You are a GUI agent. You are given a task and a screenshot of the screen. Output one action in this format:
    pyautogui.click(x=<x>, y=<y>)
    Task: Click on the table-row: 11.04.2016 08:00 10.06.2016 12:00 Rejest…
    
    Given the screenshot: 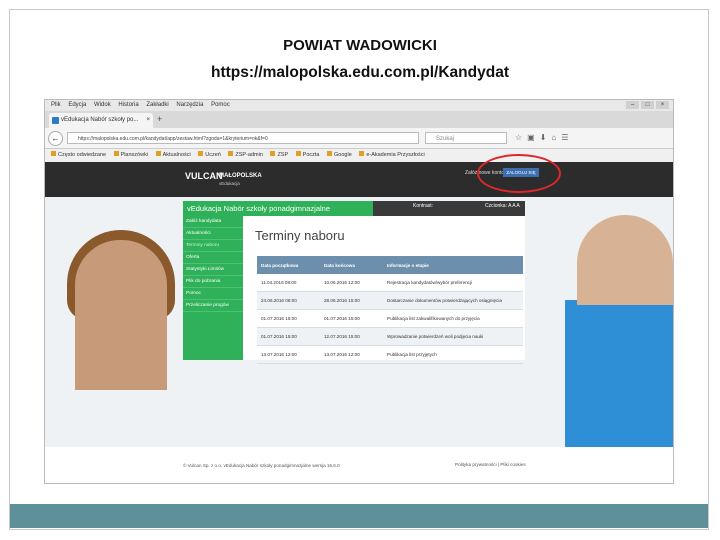 What is the action you would take?
    pyautogui.click(x=390, y=283)
    